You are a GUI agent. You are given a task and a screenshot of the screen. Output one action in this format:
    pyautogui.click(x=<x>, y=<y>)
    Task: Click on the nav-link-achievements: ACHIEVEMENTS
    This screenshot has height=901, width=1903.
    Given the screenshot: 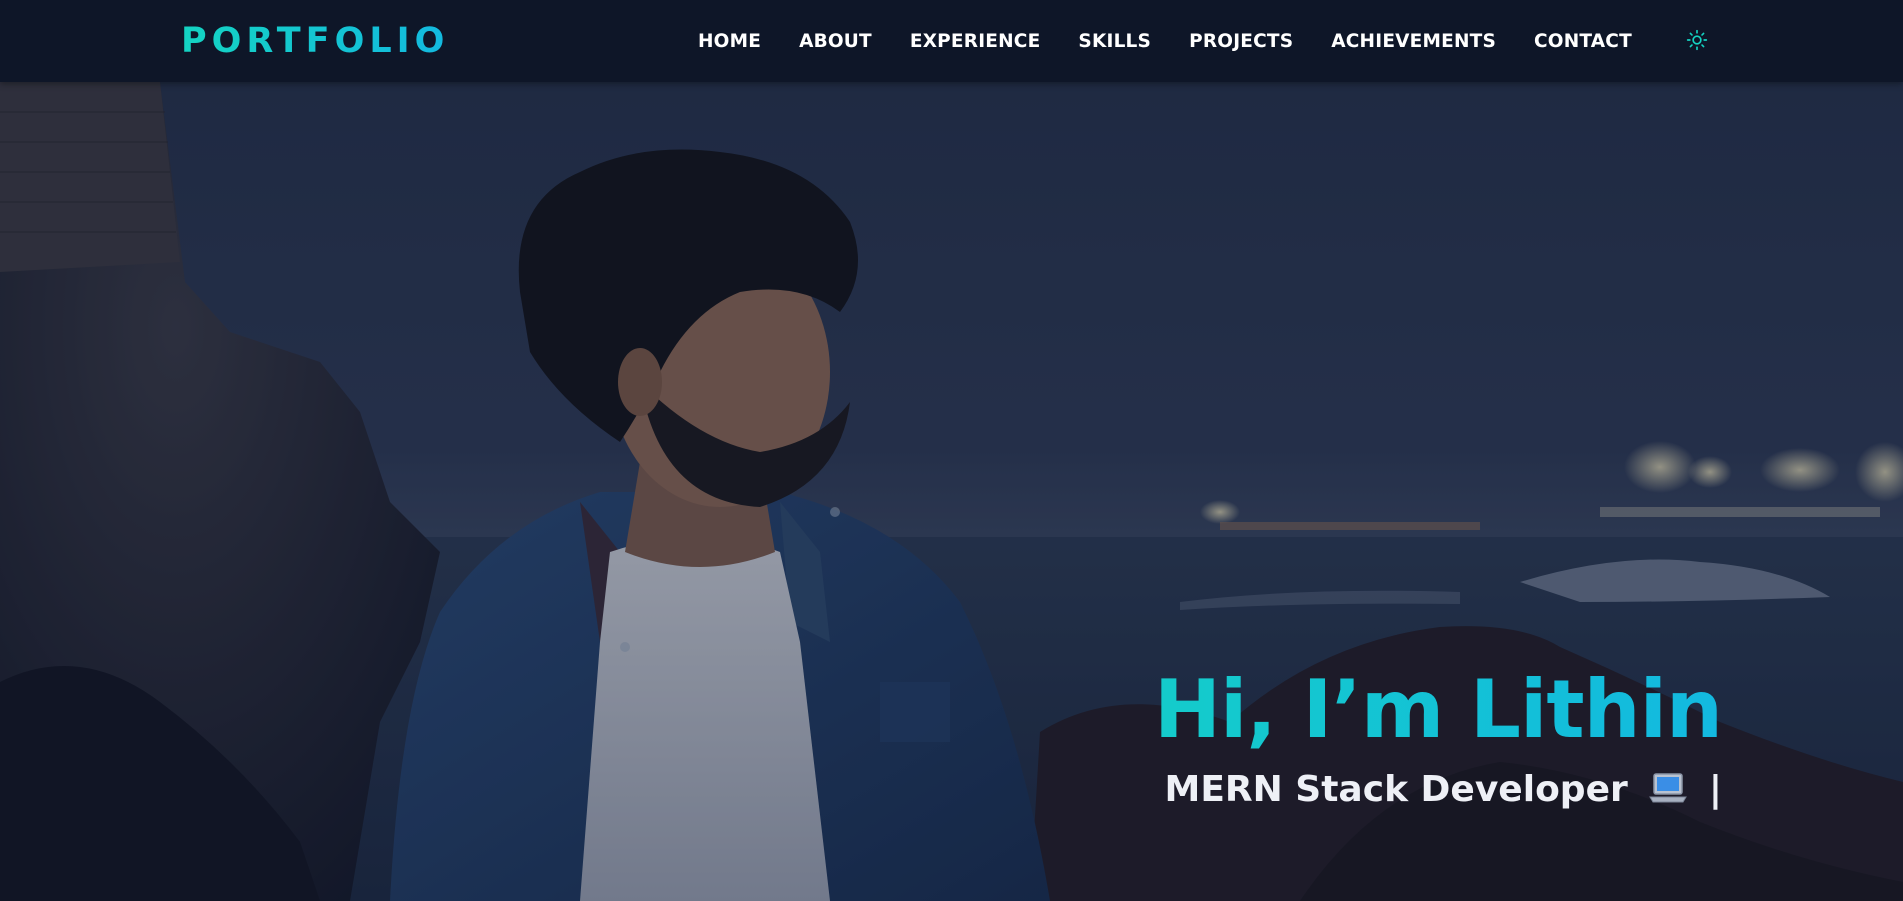 What is the action you would take?
    pyautogui.click(x=1413, y=41)
    